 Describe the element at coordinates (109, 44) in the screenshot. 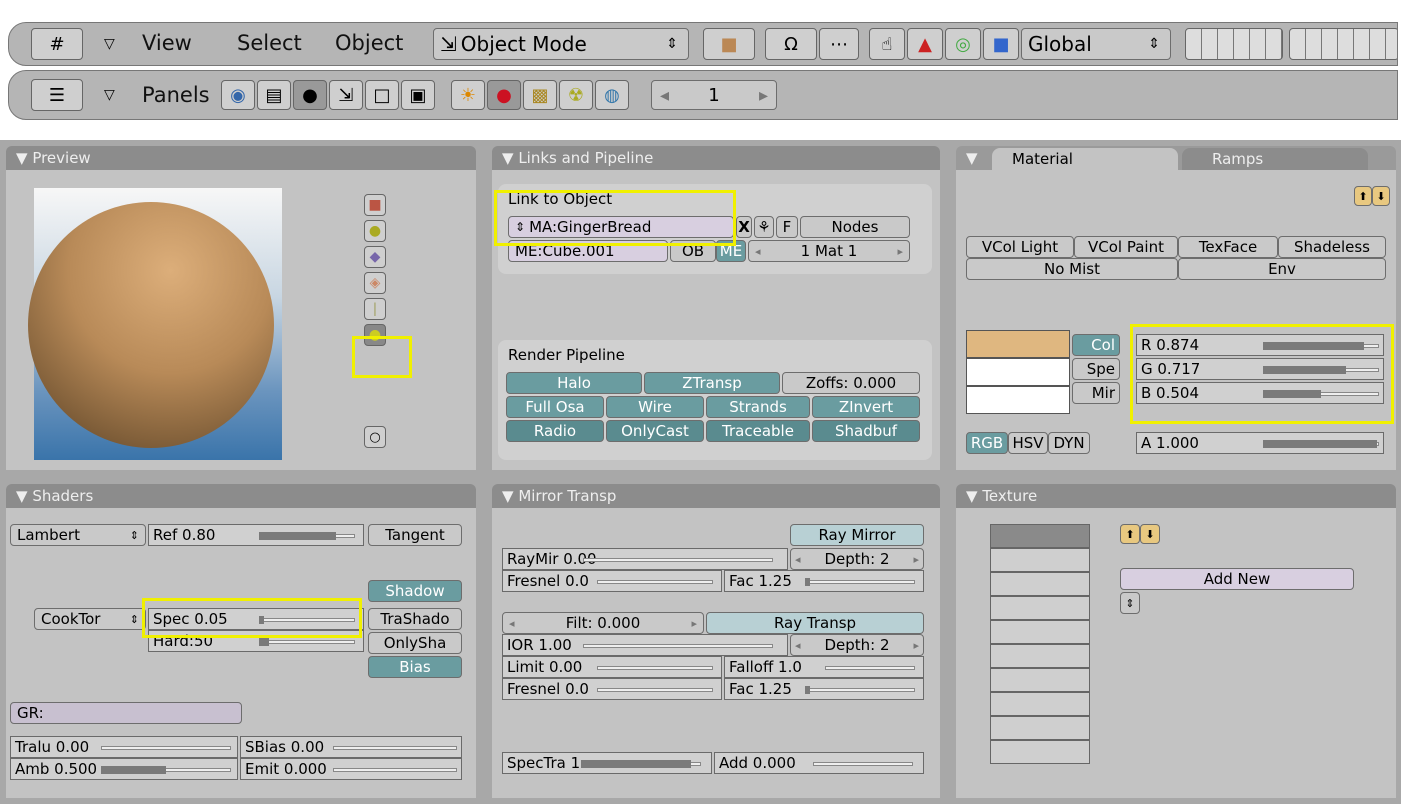

I see `menu-toggle-triangle-icon: ▽` at that location.